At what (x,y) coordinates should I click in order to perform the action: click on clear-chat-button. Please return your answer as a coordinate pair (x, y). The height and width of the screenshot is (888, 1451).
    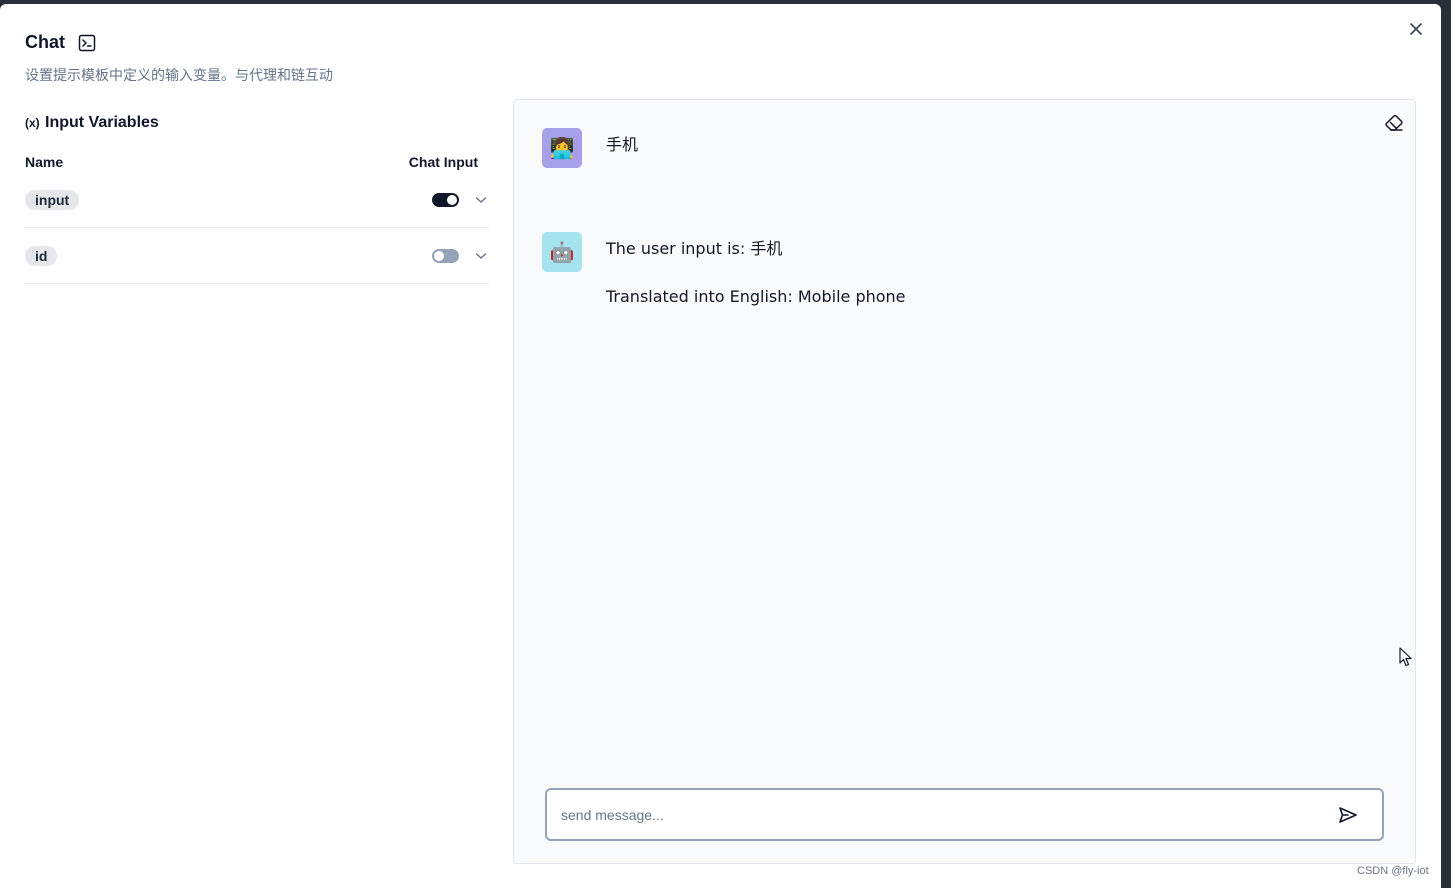
    Looking at the image, I should click on (1394, 123).